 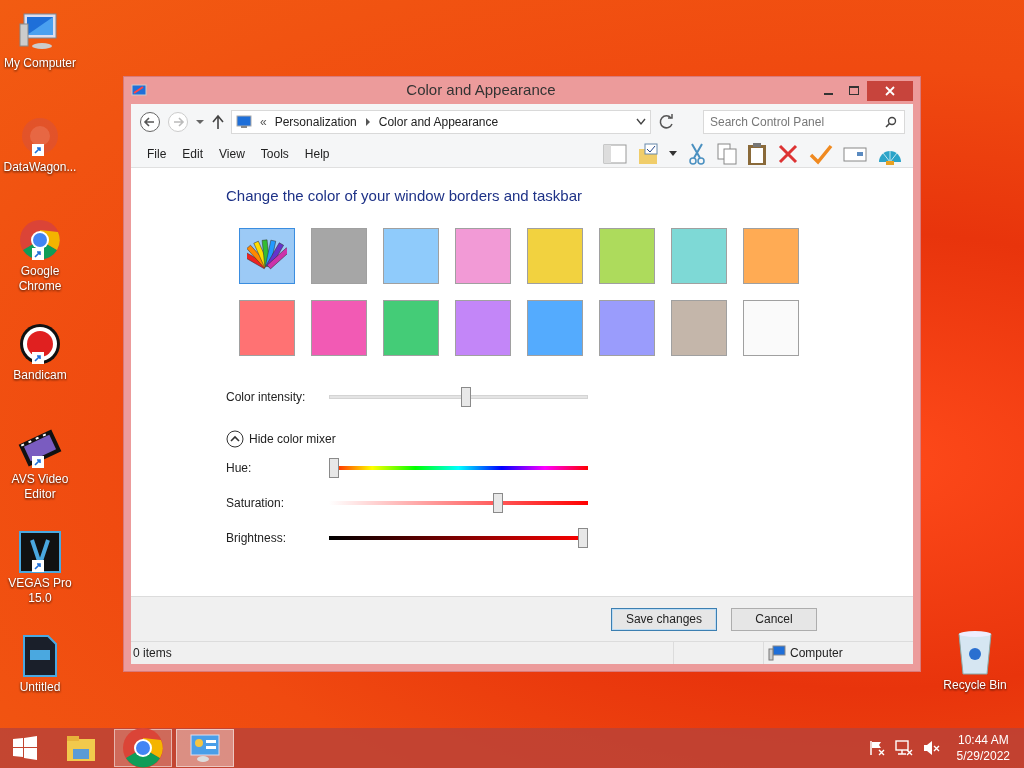 I want to click on menu-item: View, so click(x=232, y=153).